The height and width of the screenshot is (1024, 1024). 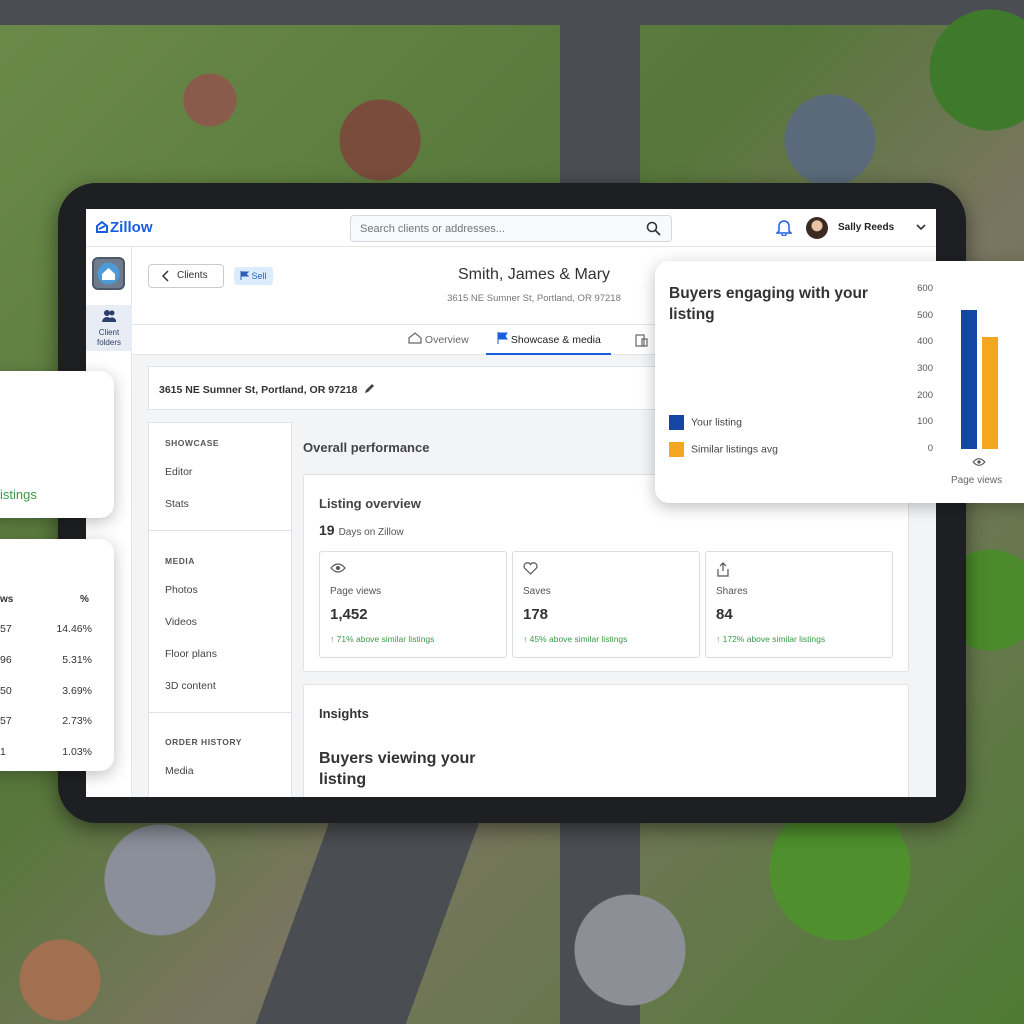 I want to click on stat-delta: ↑ 45% above similar listings, so click(x=575, y=639).